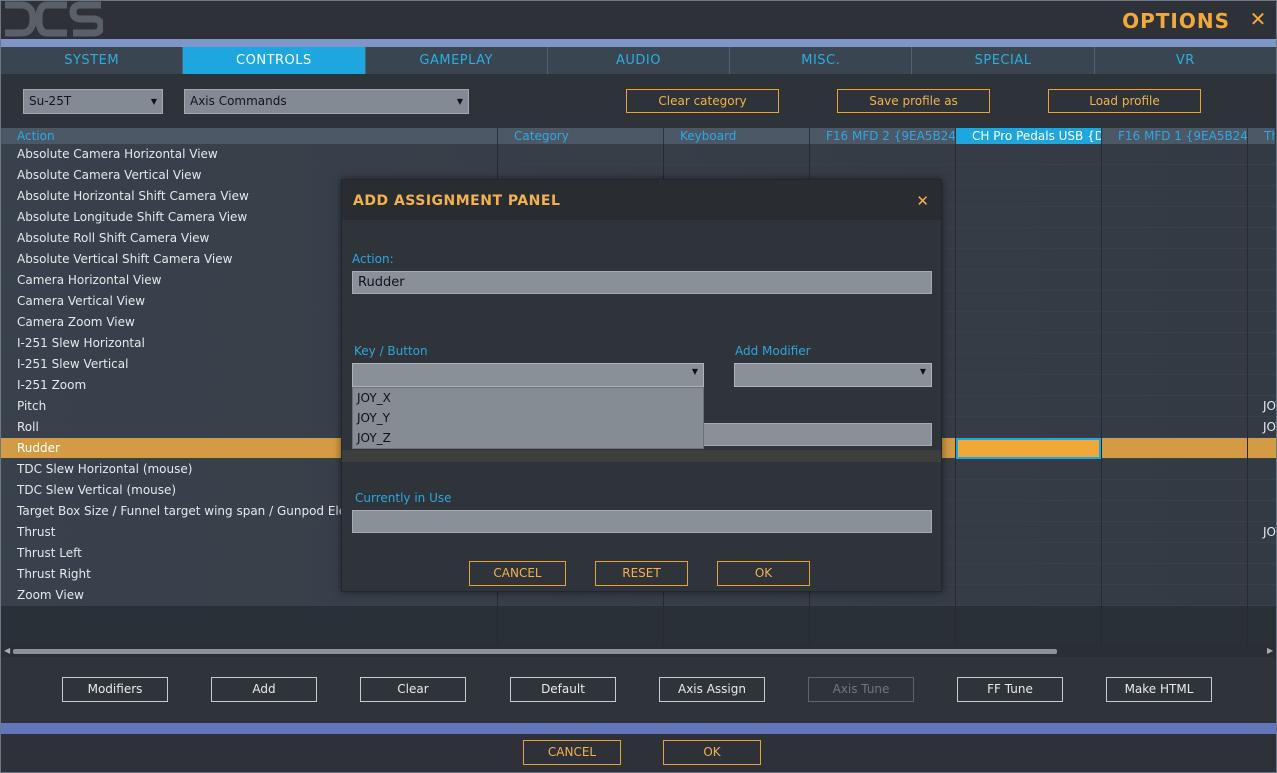 The width and height of the screenshot is (1277, 773). I want to click on modal-title: ADD ASSIGNMENT PANEL, so click(457, 201).